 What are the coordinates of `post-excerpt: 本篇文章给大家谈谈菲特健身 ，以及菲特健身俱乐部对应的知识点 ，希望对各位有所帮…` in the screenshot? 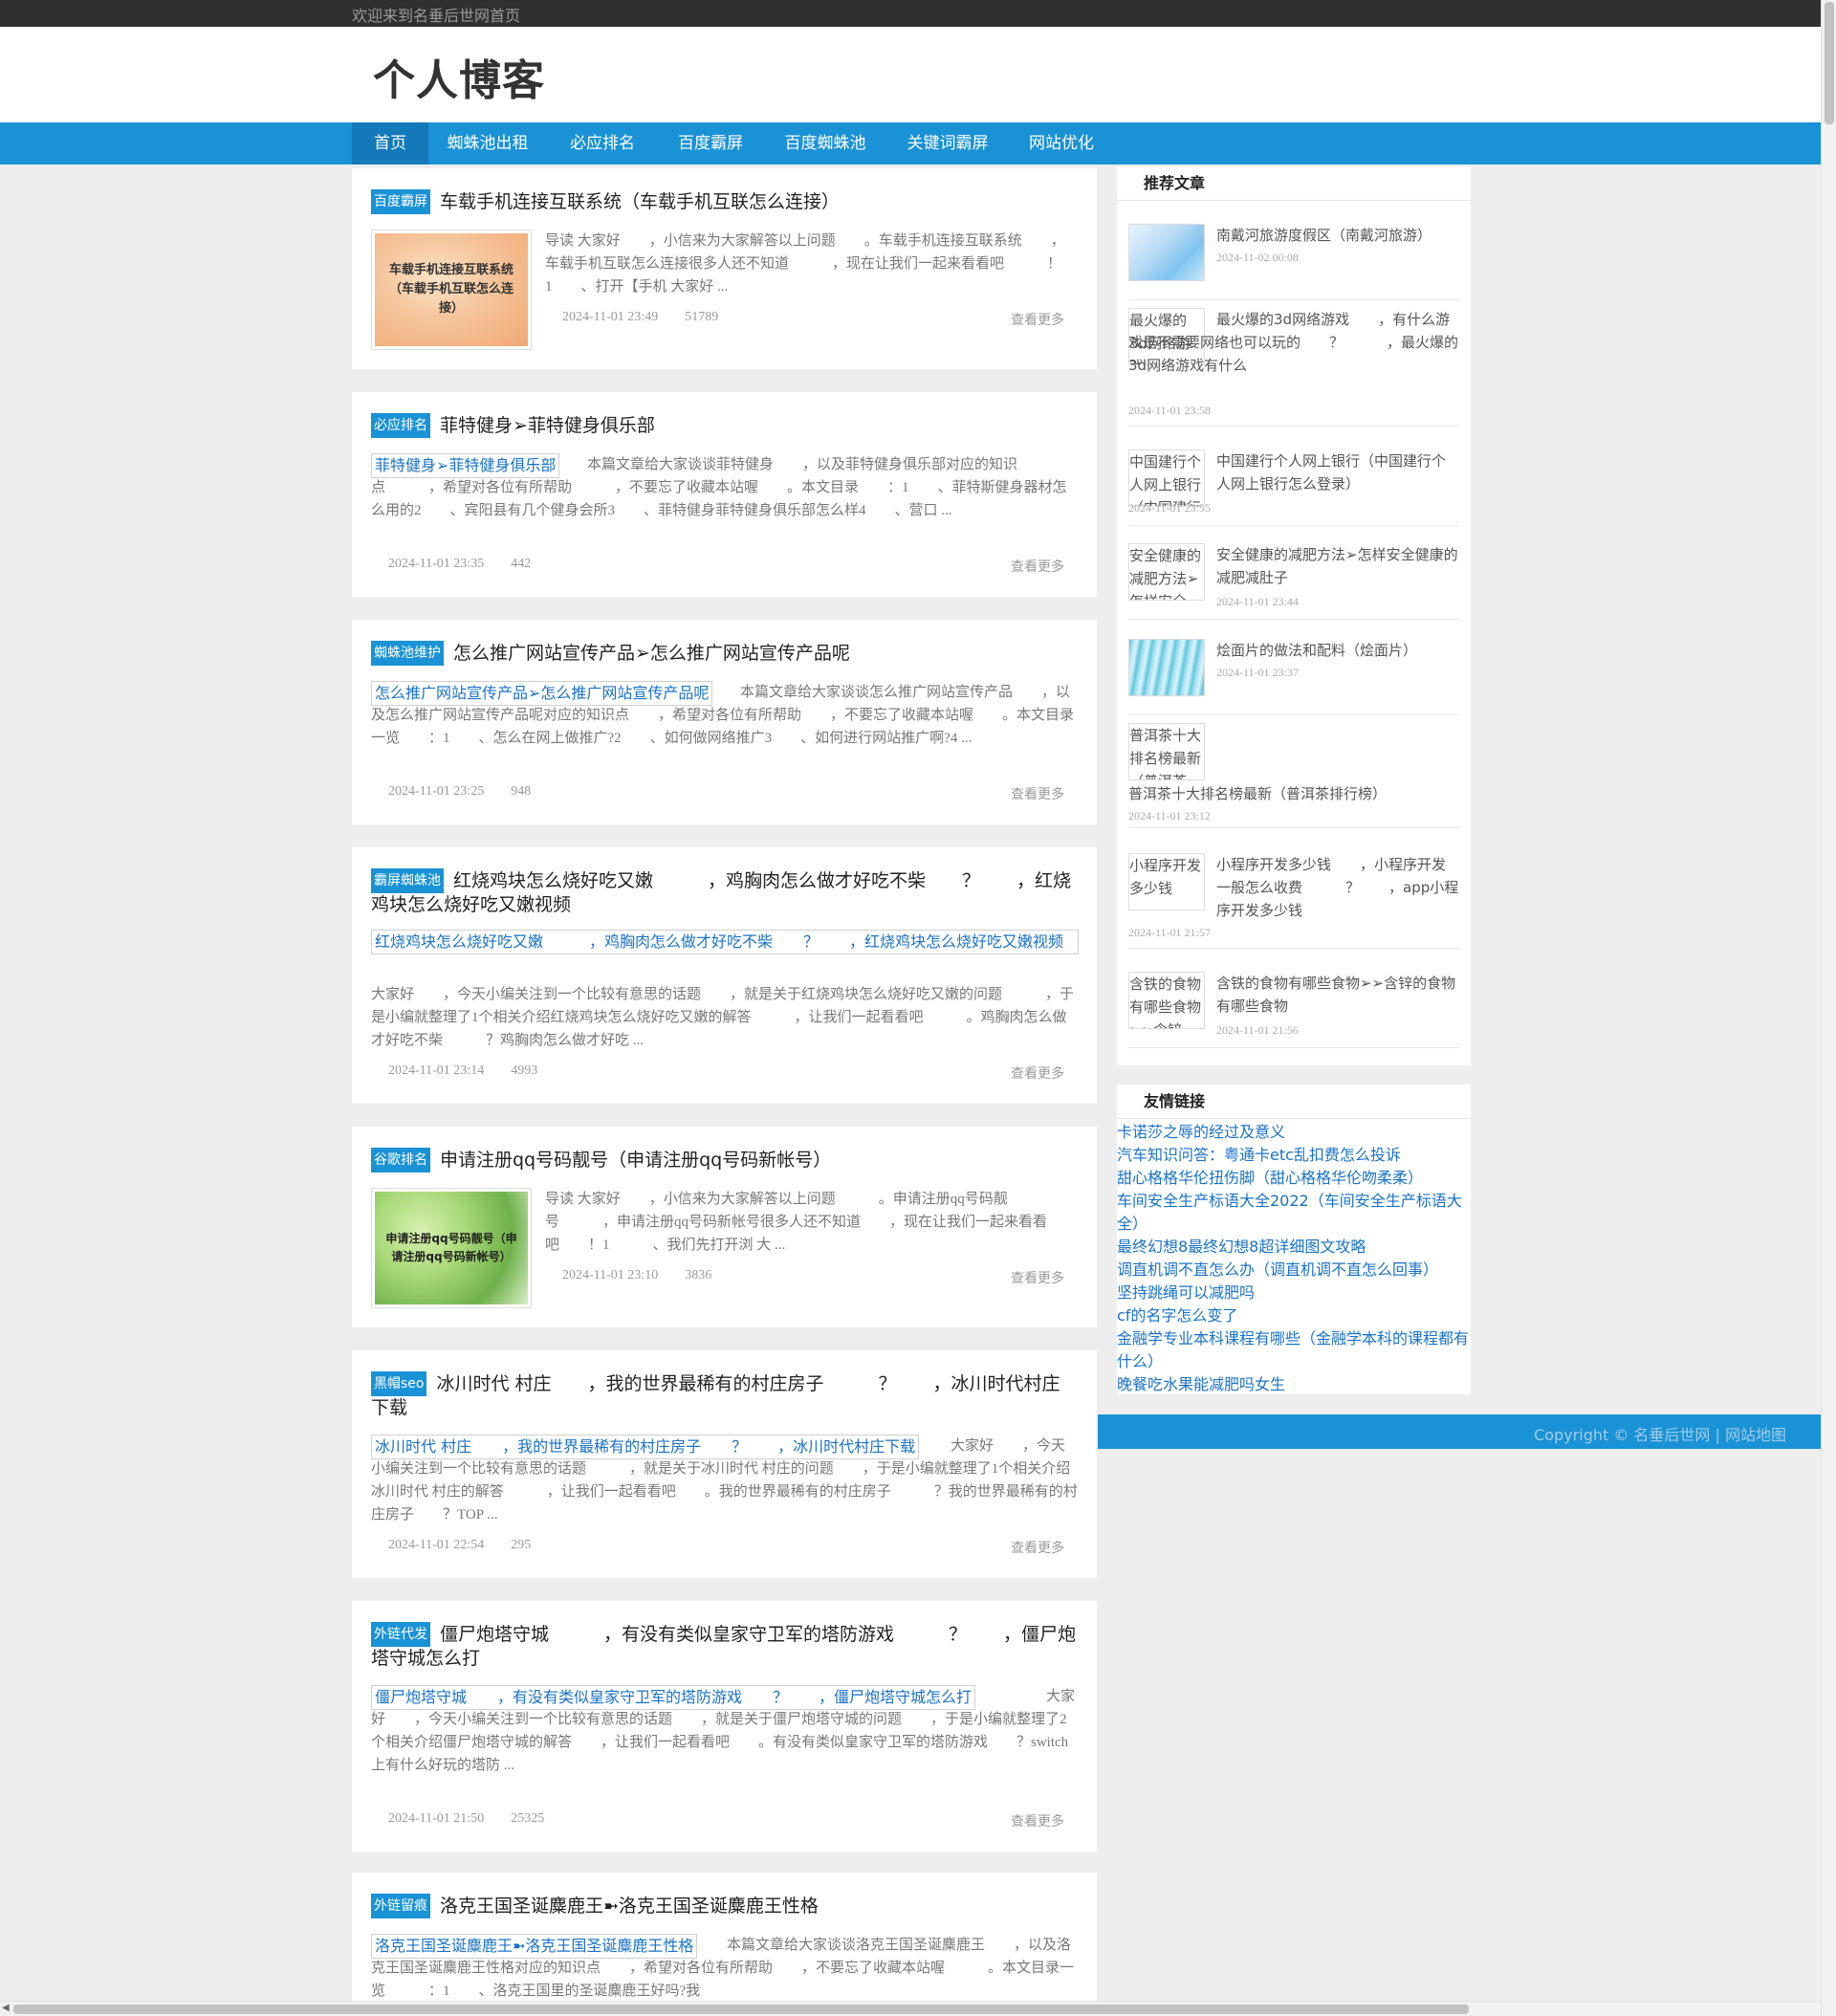 It's located at (719, 487).